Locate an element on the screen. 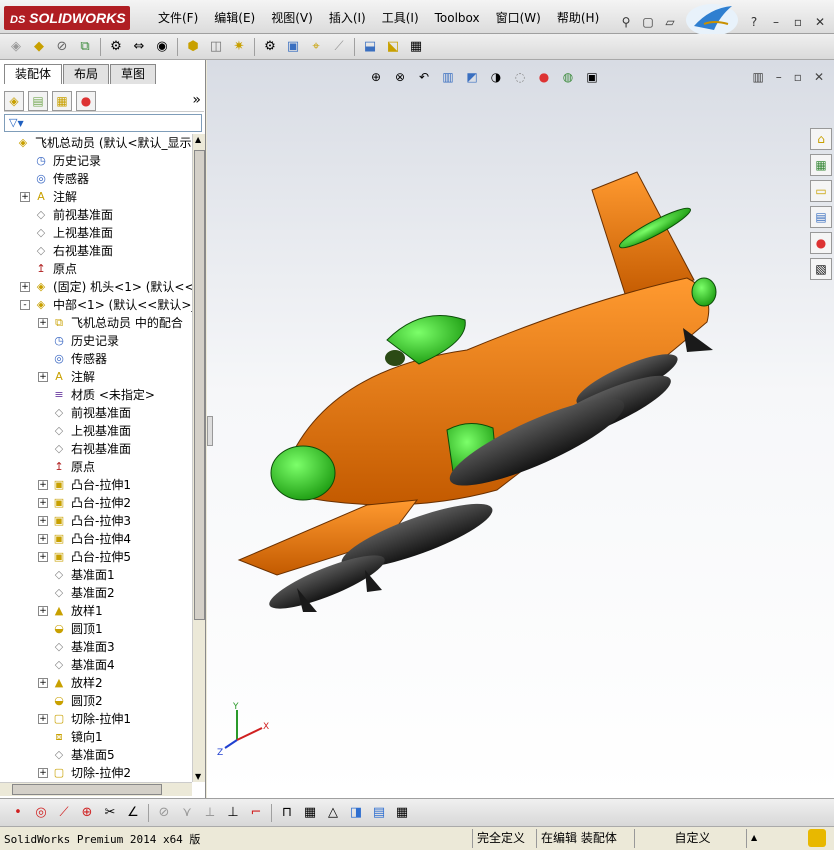  tree-item: + ▣ 凸台-拉伸1 is located at coordinates (84, 485).